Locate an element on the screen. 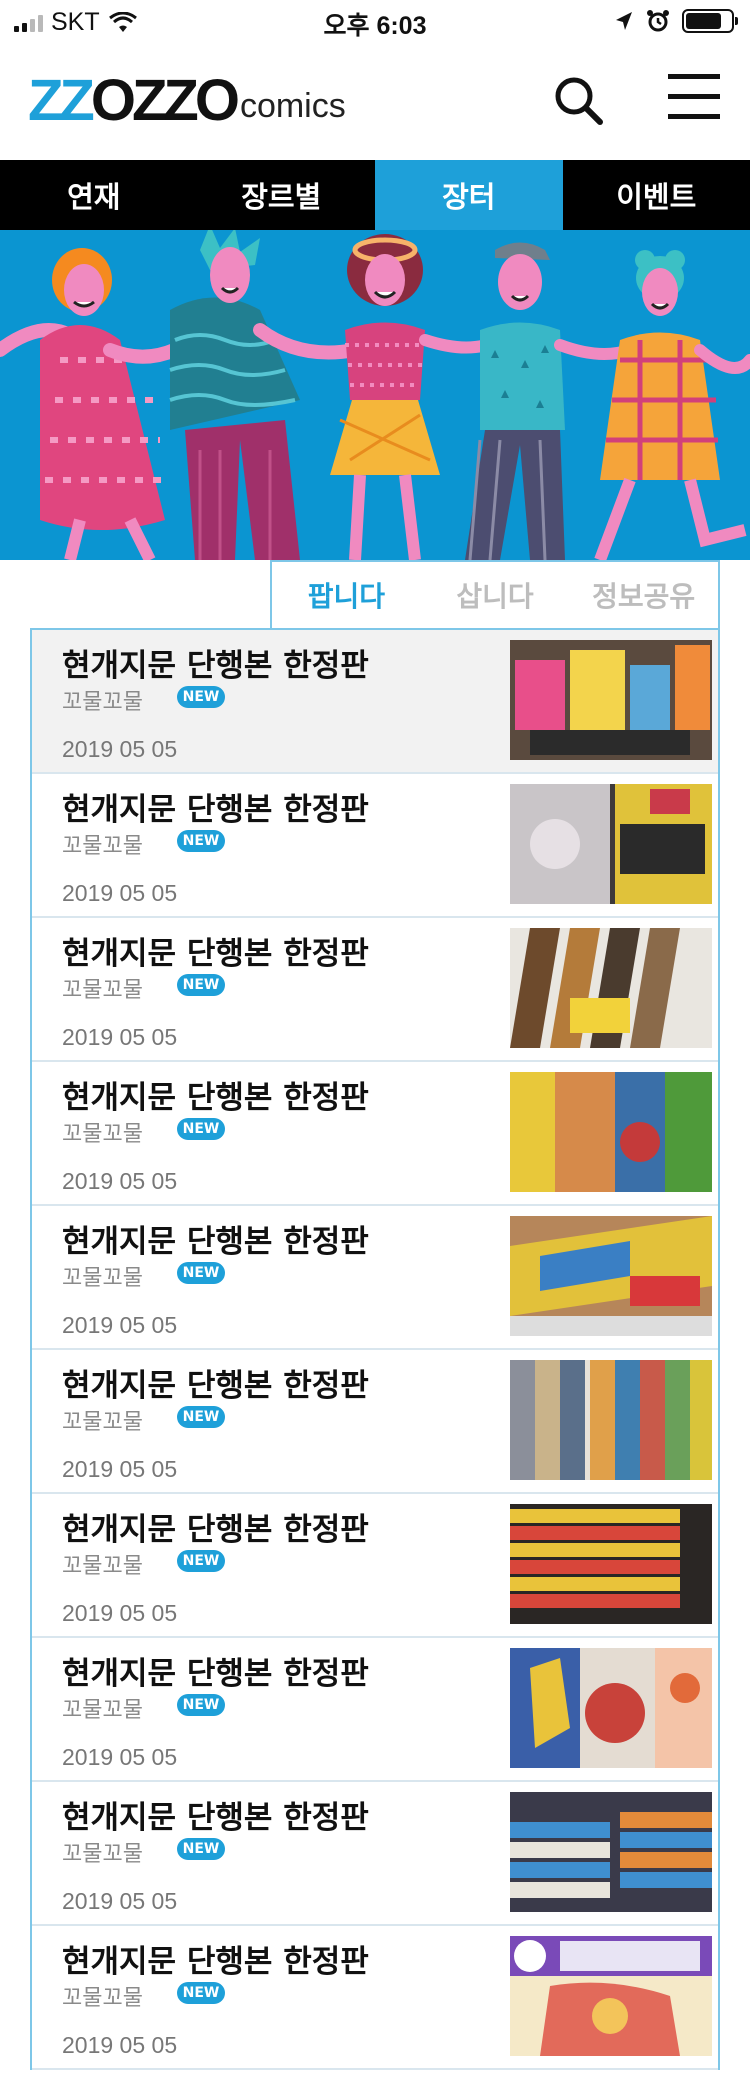 This screenshot has width=750, height=2086. subtab-info: 정보공유 is located at coordinates (643, 595).